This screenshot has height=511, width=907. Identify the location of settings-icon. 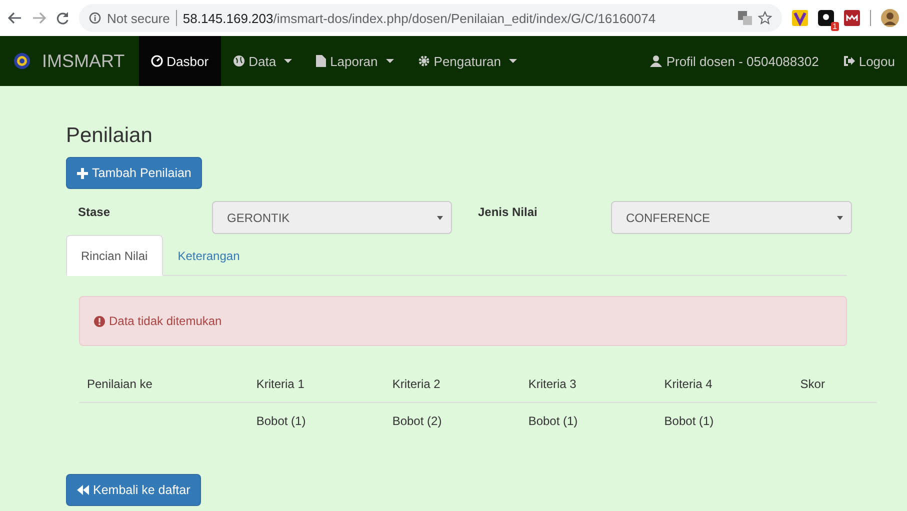
(424, 61).